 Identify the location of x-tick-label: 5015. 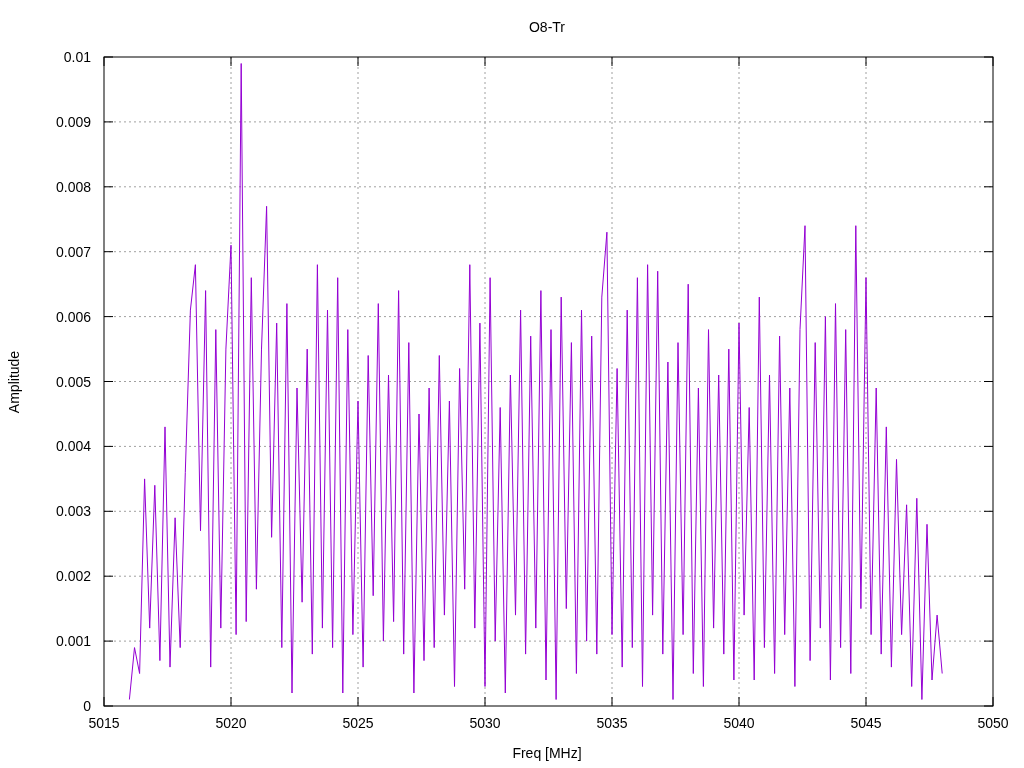
(104, 723).